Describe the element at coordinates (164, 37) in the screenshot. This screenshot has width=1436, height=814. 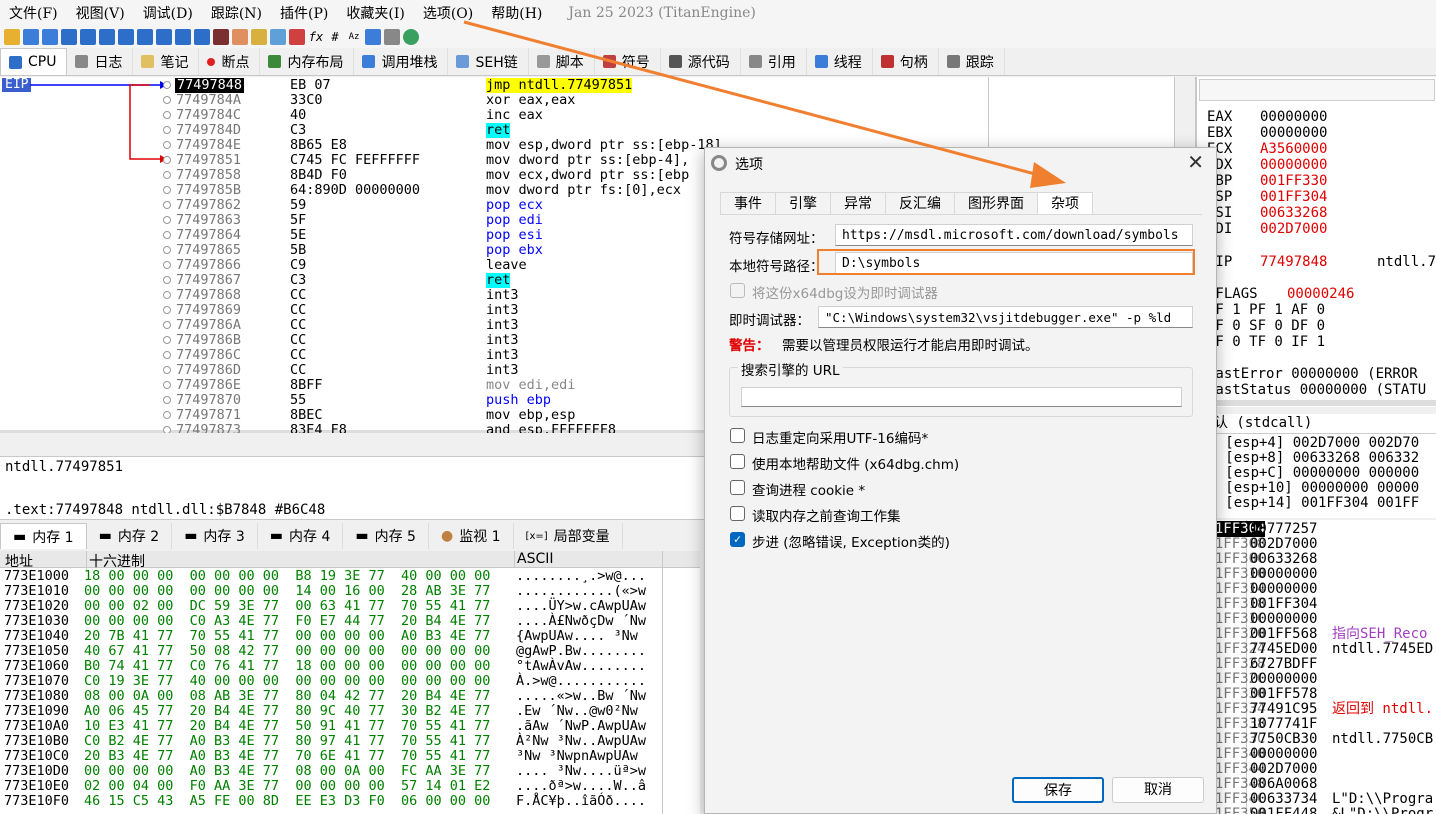
I see `trace-over-icon` at that location.